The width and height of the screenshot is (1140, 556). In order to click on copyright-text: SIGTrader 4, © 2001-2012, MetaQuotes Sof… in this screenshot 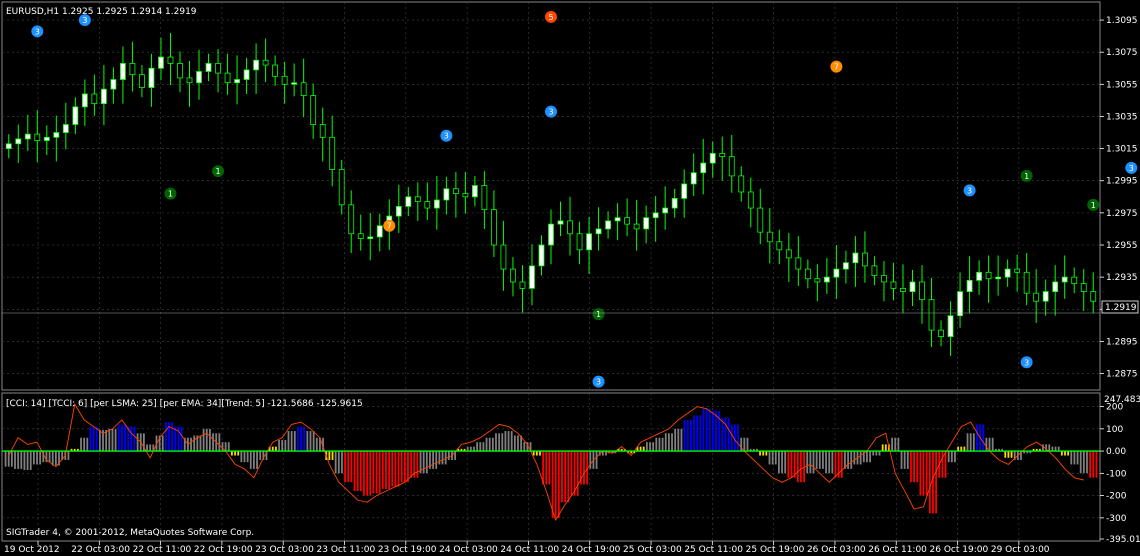, I will do `click(130, 533)`.